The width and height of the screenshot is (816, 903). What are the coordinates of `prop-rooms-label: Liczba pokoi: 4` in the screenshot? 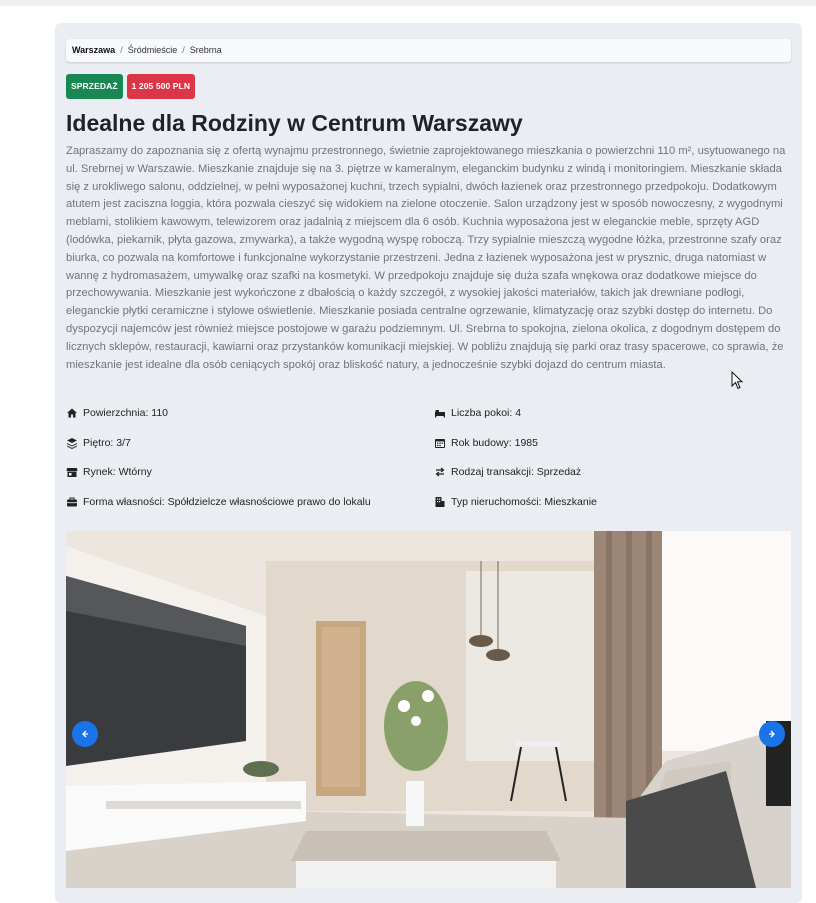 It's located at (486, 413).